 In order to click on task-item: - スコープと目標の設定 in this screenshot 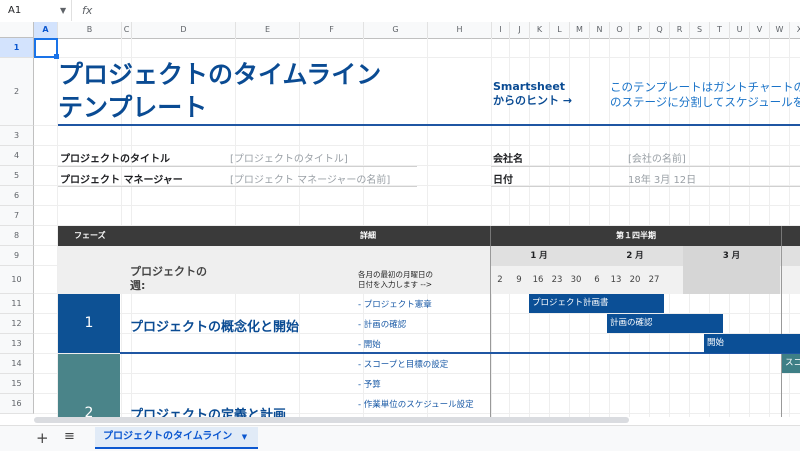, I will do `click(403, 364)`.